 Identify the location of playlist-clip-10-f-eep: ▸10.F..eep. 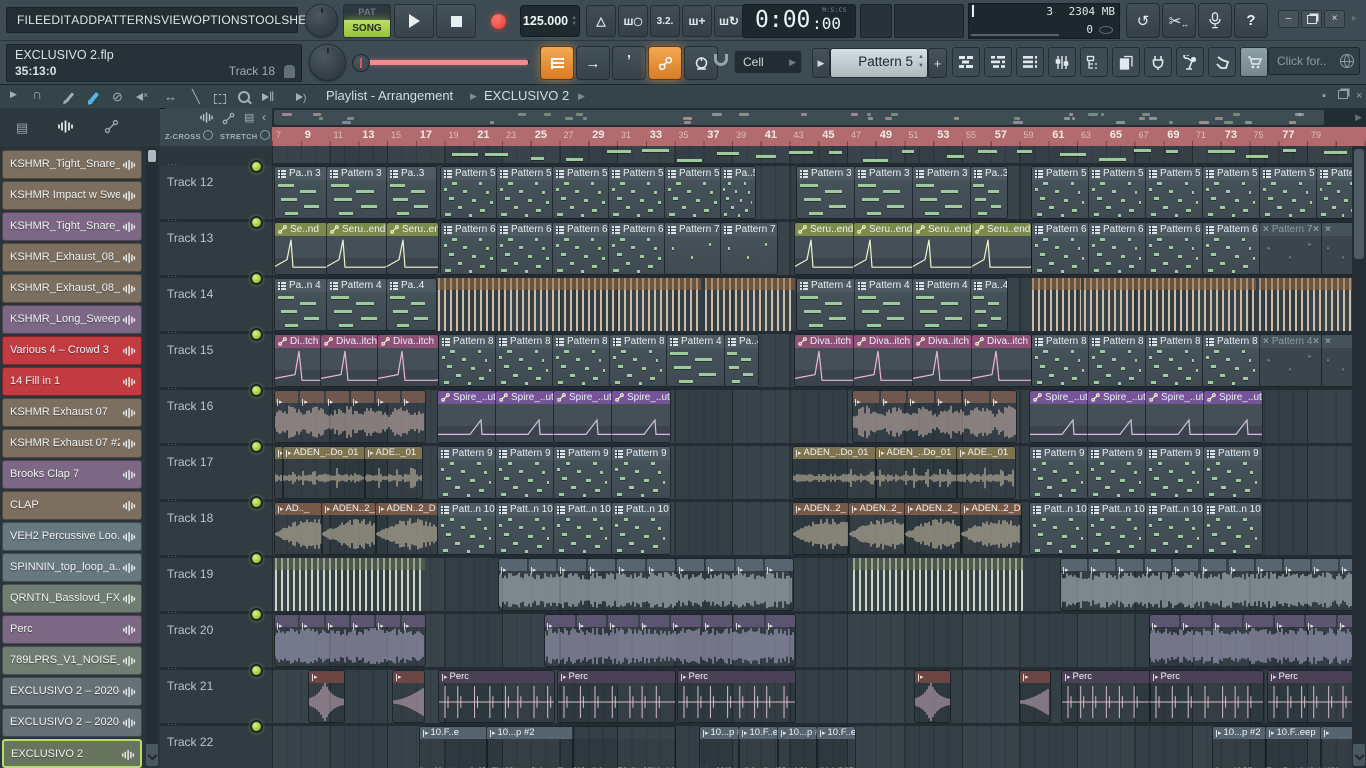
(836, 747).